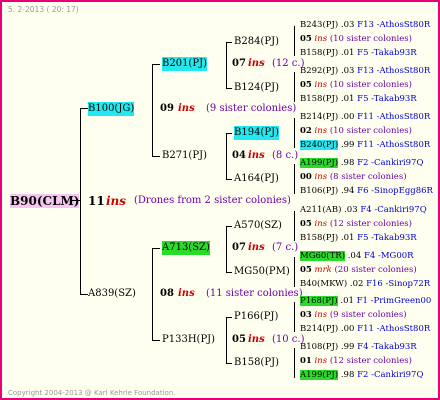 The height and width of the screenshot is (400, 440). I want to click on row-year: 03, so click(306, 315).